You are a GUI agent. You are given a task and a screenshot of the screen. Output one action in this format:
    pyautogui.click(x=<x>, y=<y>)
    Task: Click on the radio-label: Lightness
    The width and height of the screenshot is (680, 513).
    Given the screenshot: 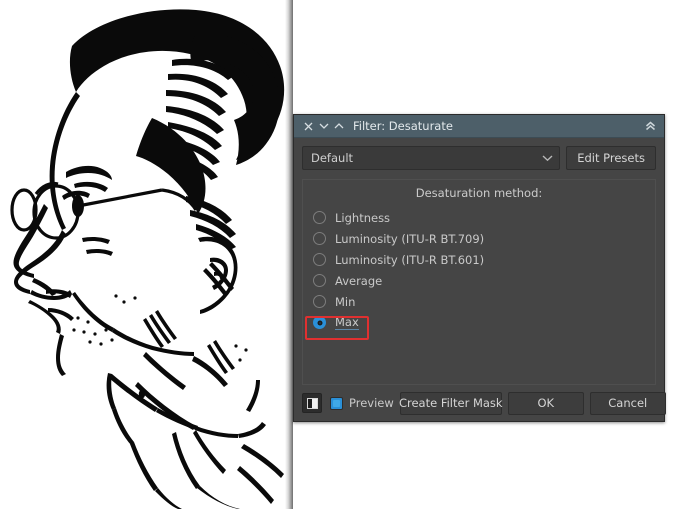 What is the action you would take?
    pyautogui.click(x=363, y=217)
    